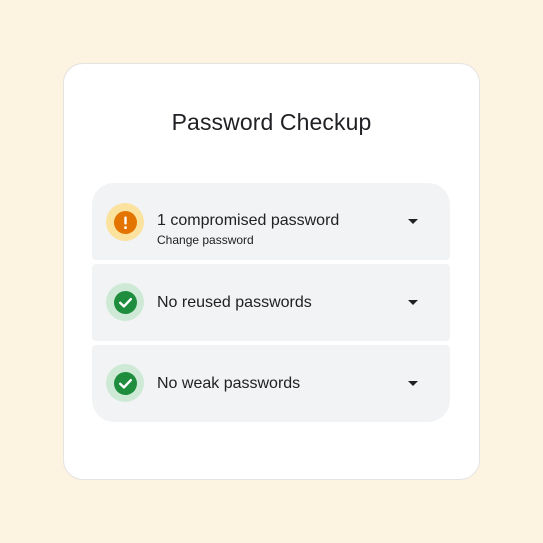 Image resolution: width=543 pixels, height=543 pixels. I want to click on checkup-item-compromised: 1 compromised password Change password, so click(271, 221).